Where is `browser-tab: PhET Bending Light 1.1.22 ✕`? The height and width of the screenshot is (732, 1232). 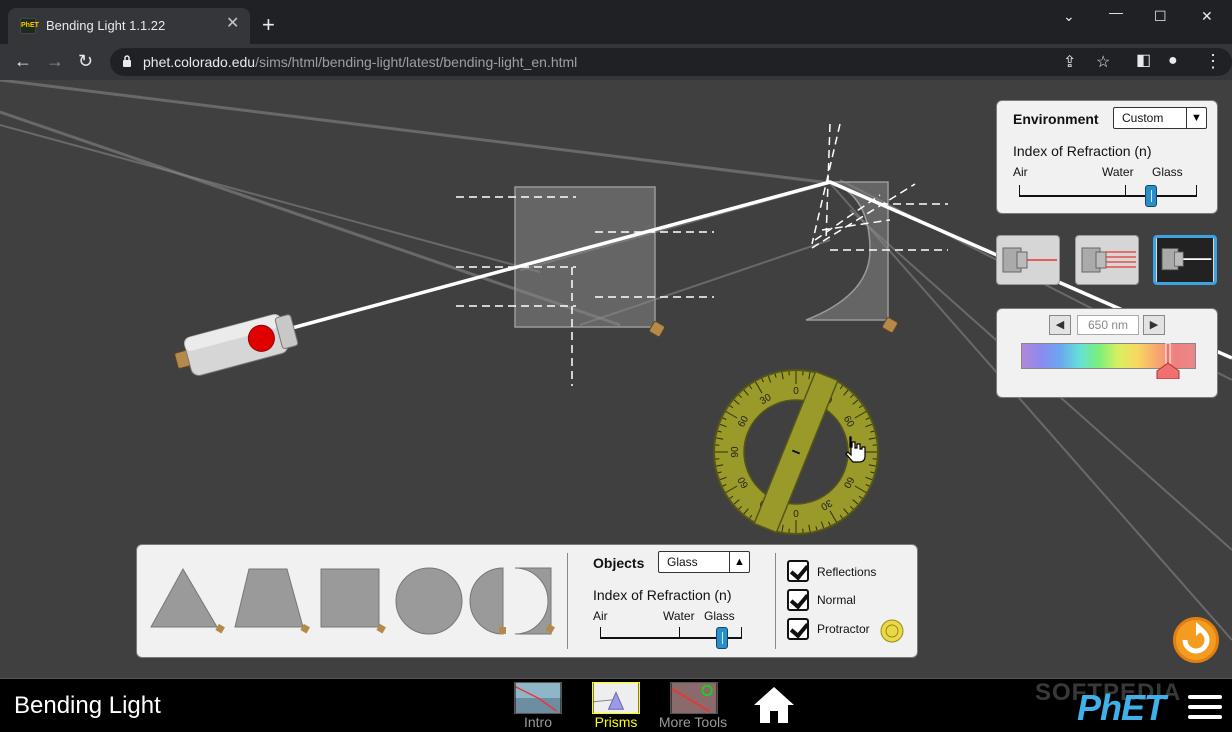
browser-tab: PhET Bending Light 1.1.22 ✕ is located at coordinates (129, 26).